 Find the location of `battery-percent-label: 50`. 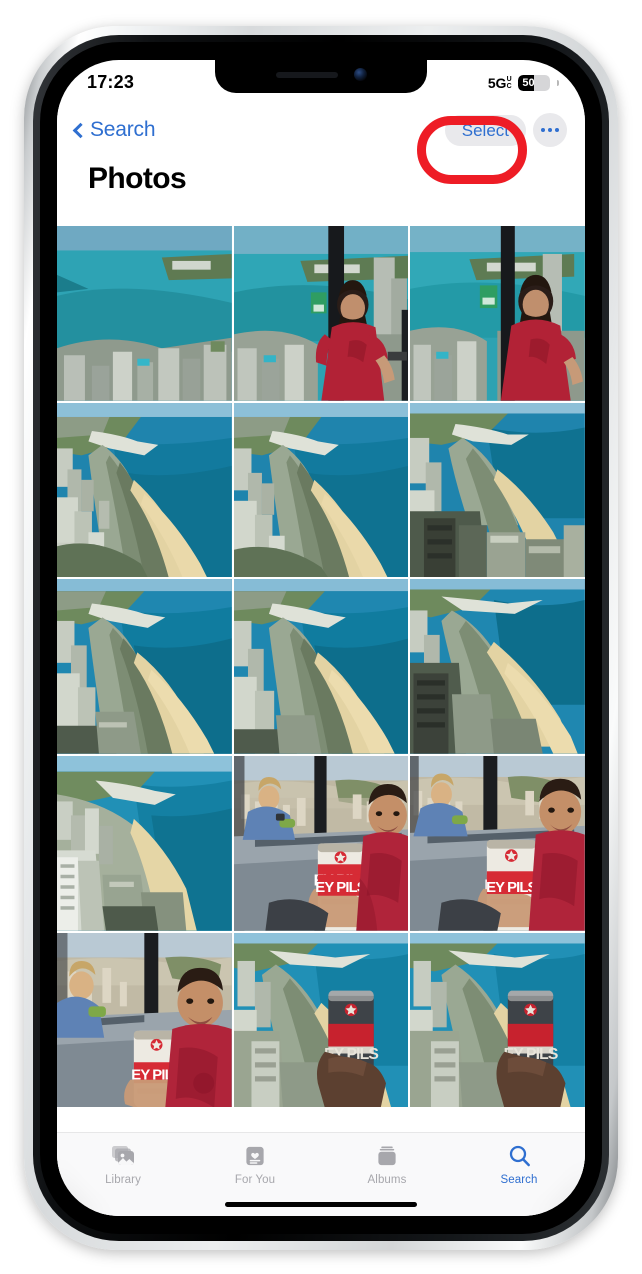

battery-percent-label: 50 is located at coordinates (528, 82).